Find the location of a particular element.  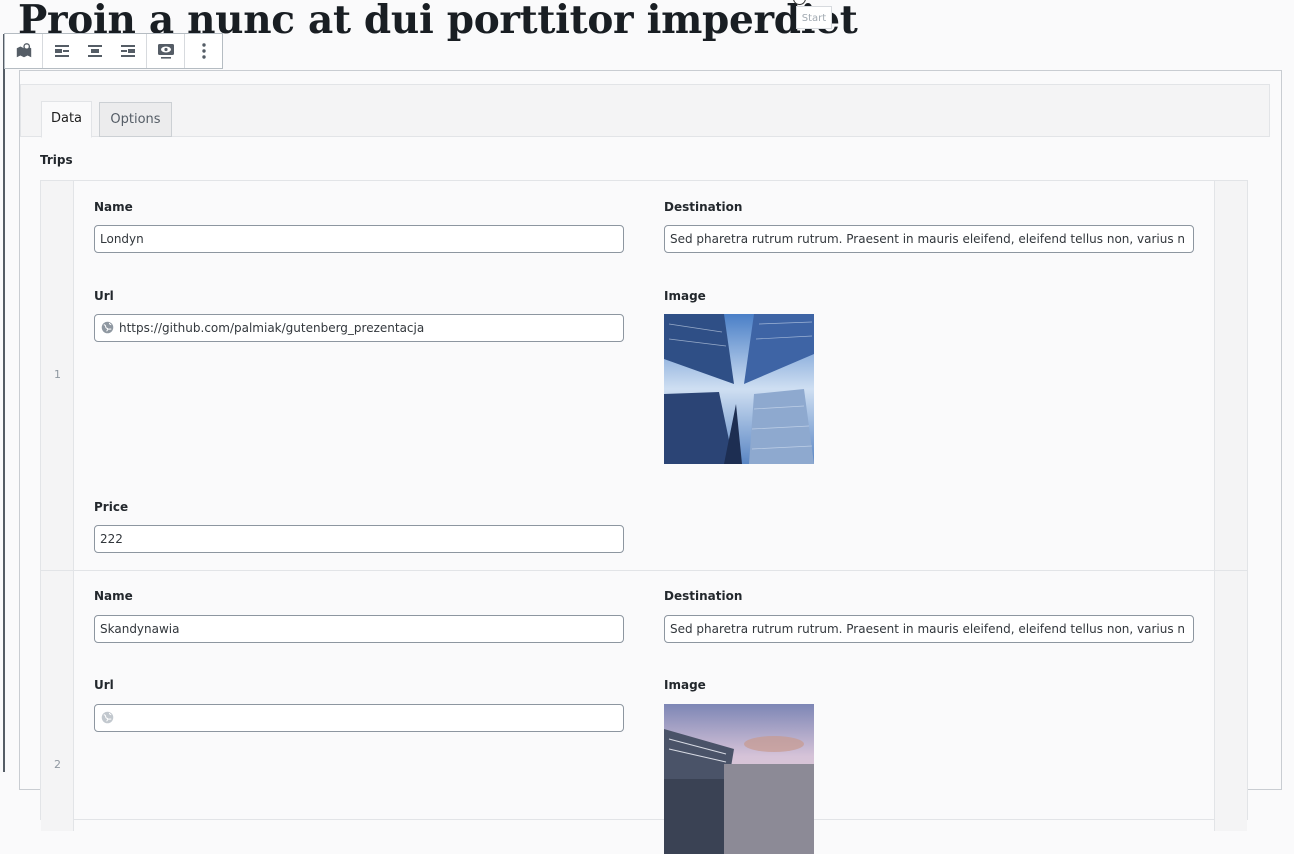

preview-group is located at coordinates (166, 51).